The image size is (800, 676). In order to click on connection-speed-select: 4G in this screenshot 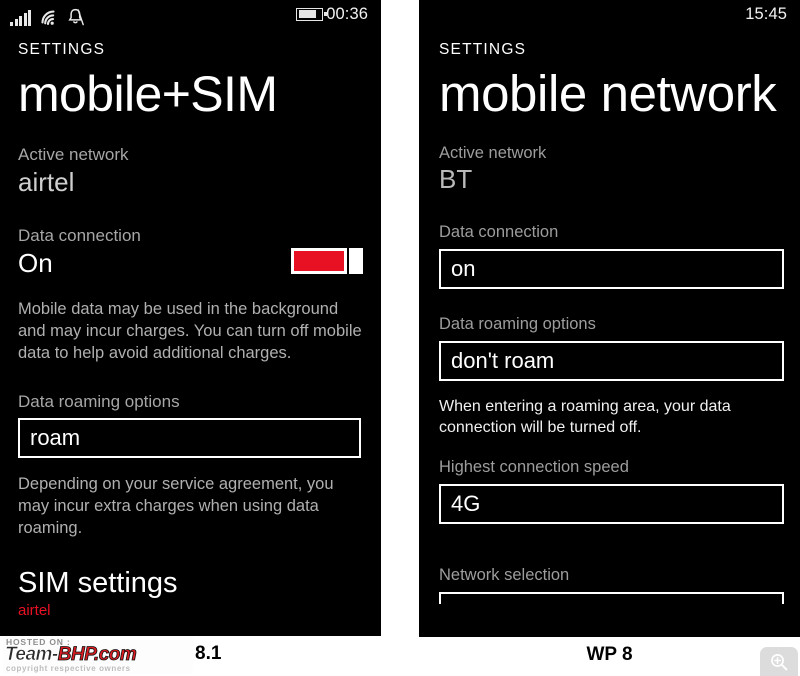, I will do `click(611, 504)`.